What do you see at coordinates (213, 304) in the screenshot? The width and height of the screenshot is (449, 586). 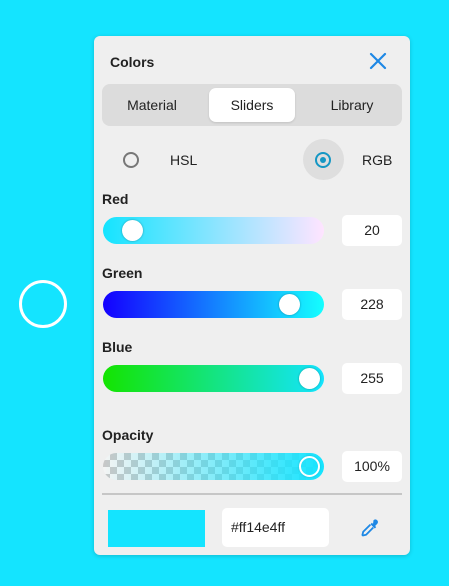 I see `green-slider` at bounding box center [213, 304].